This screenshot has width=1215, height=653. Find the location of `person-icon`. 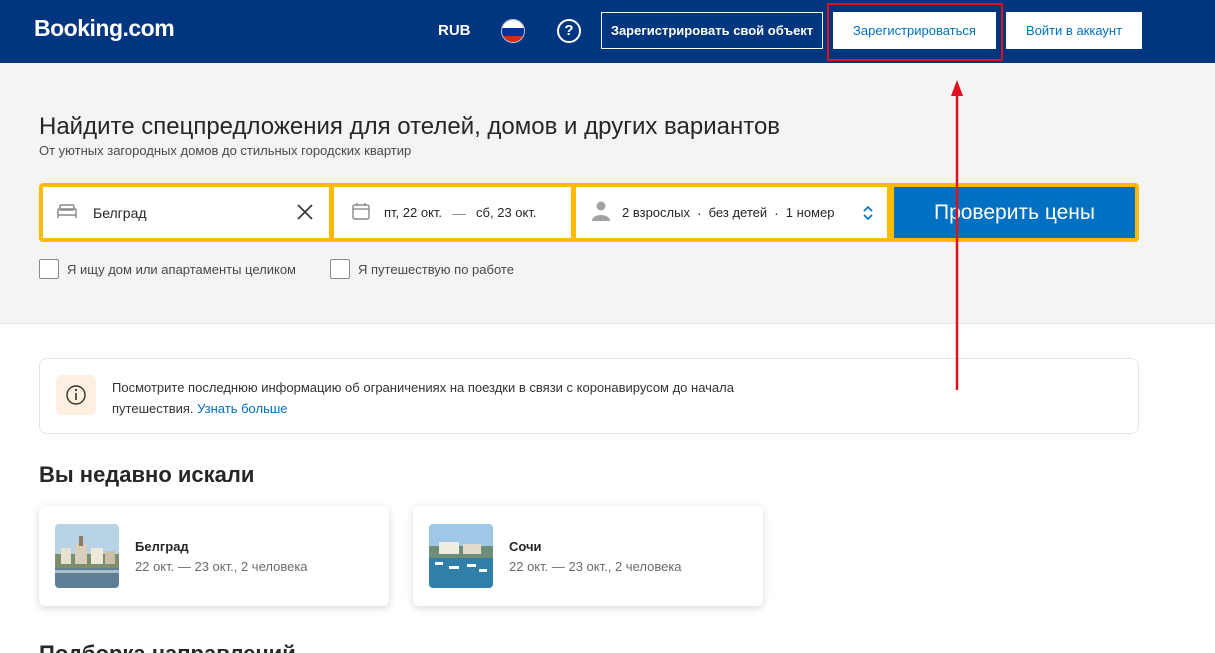

person-icon is located at coordinates (601, 212).